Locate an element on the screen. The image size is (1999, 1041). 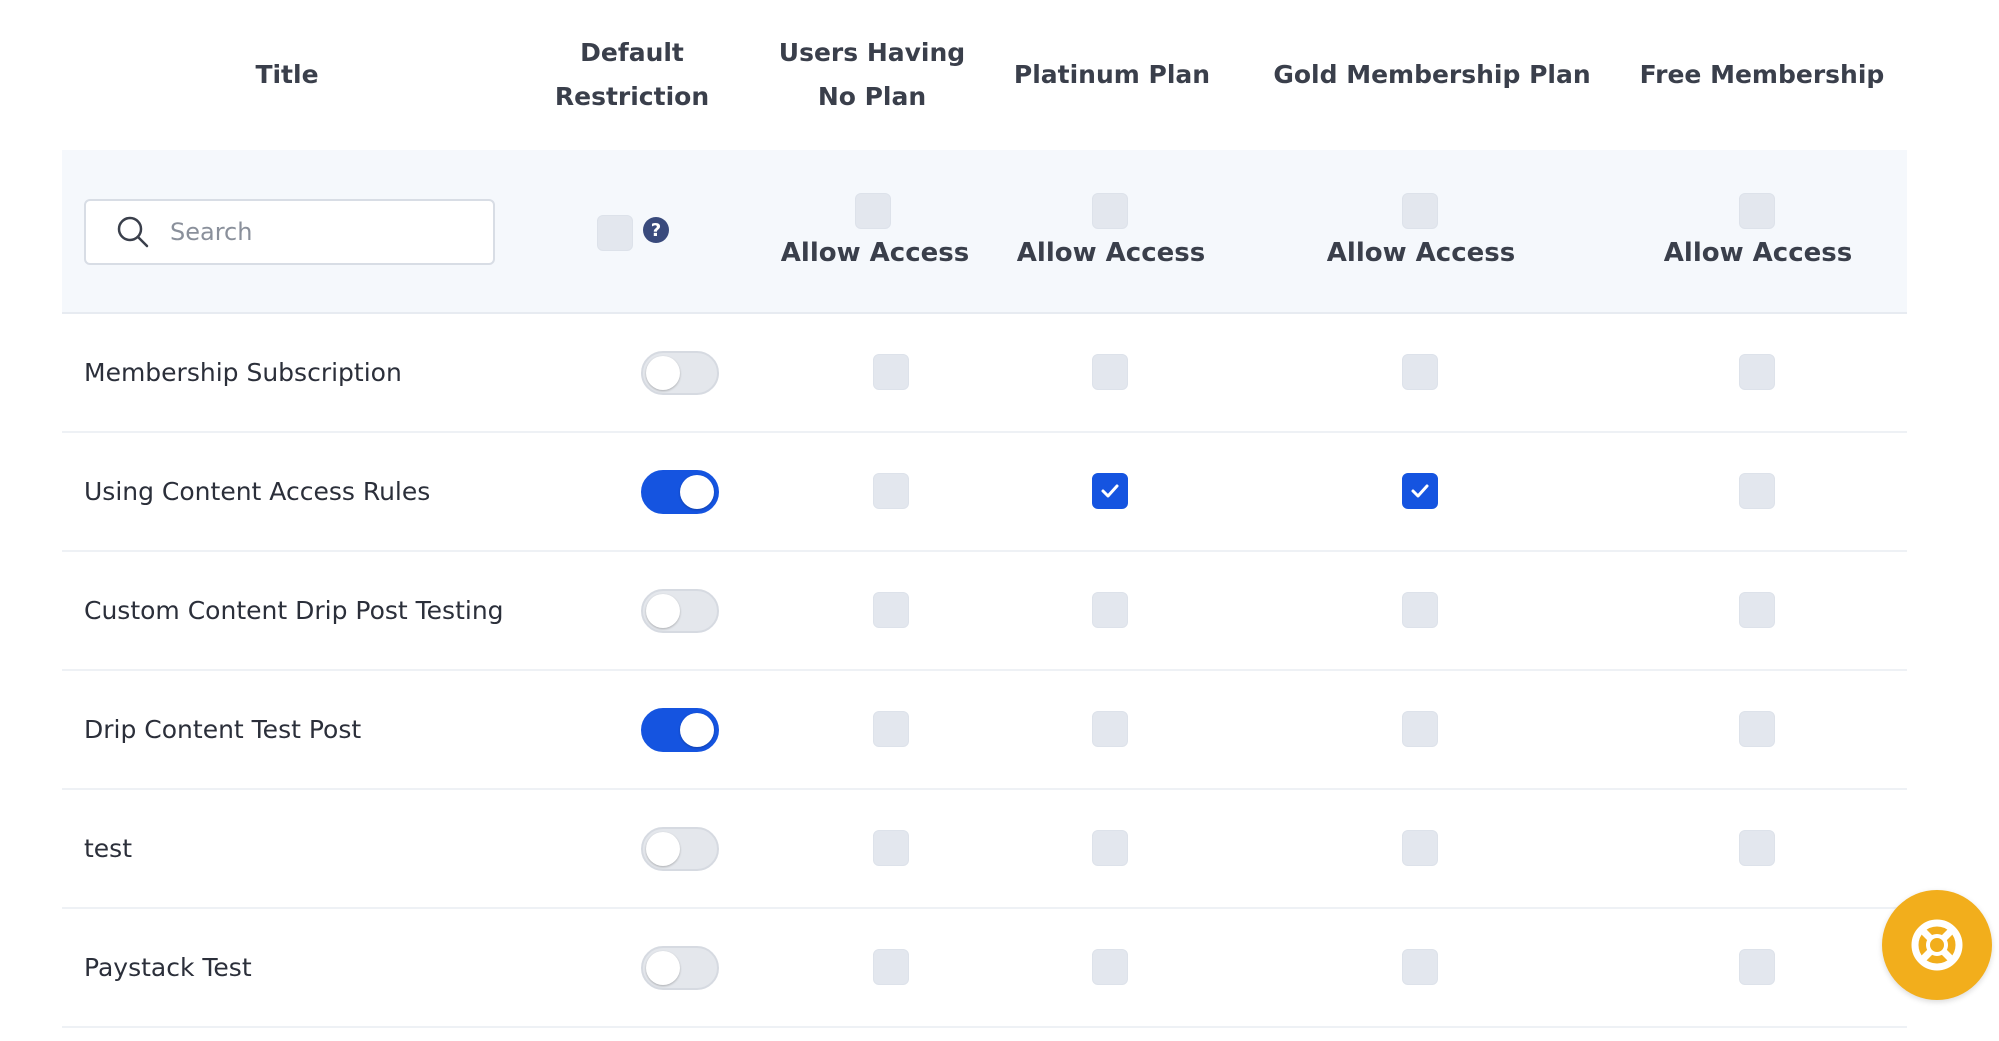
table-row: Using Content Access Rules is located at coordinates (984, 492).